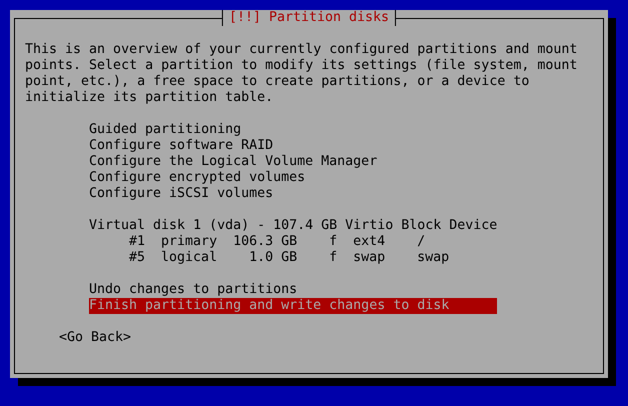  I want to click on dialog-title: [!!] Partition disks, so click(309, 18).